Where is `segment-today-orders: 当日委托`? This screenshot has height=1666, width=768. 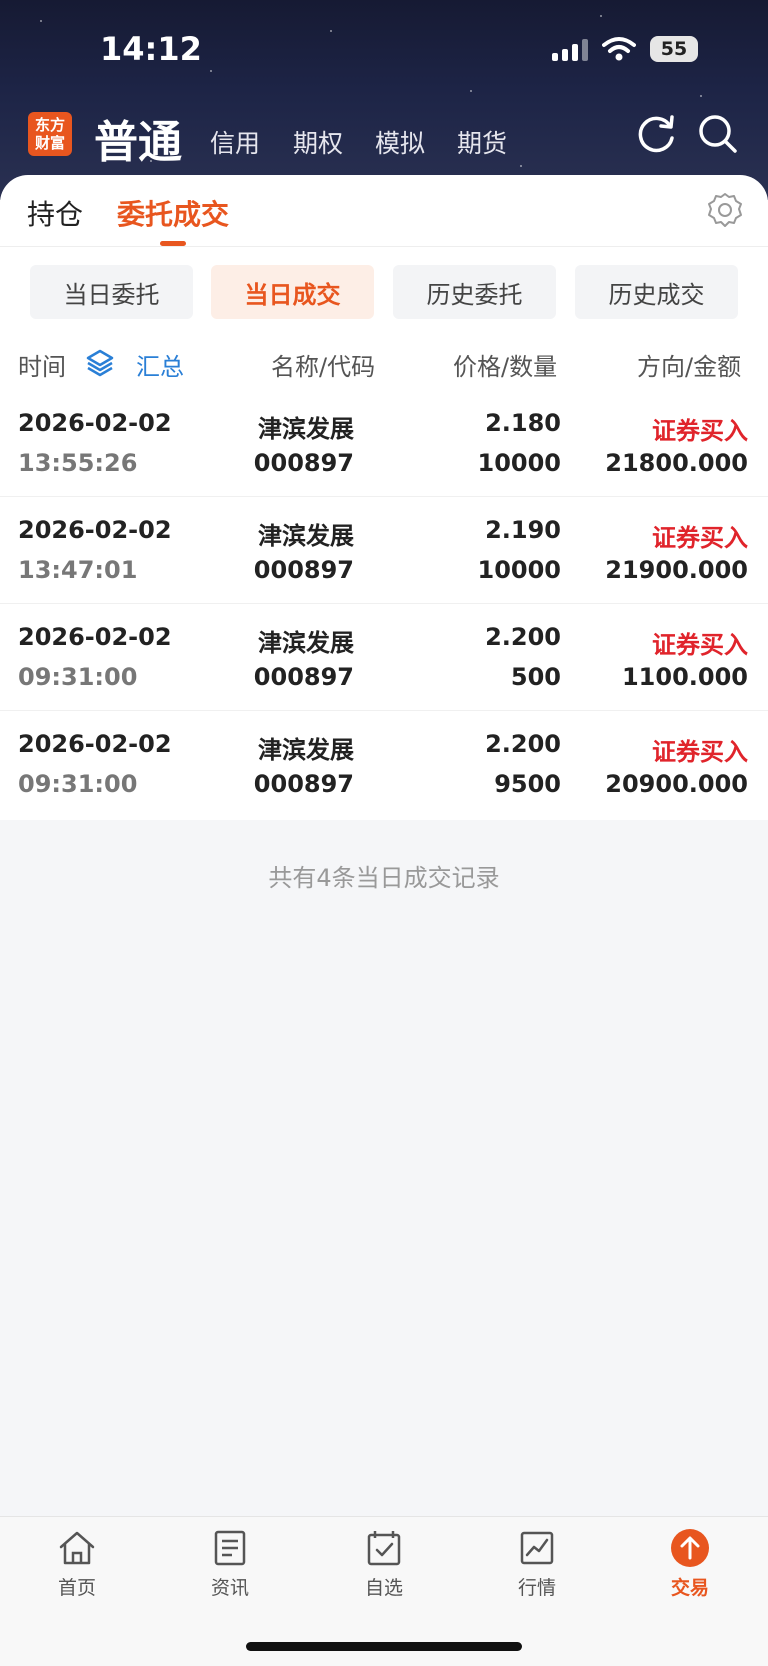
segment-today-orders: 当日委托 is located at coordinates (111, 292).